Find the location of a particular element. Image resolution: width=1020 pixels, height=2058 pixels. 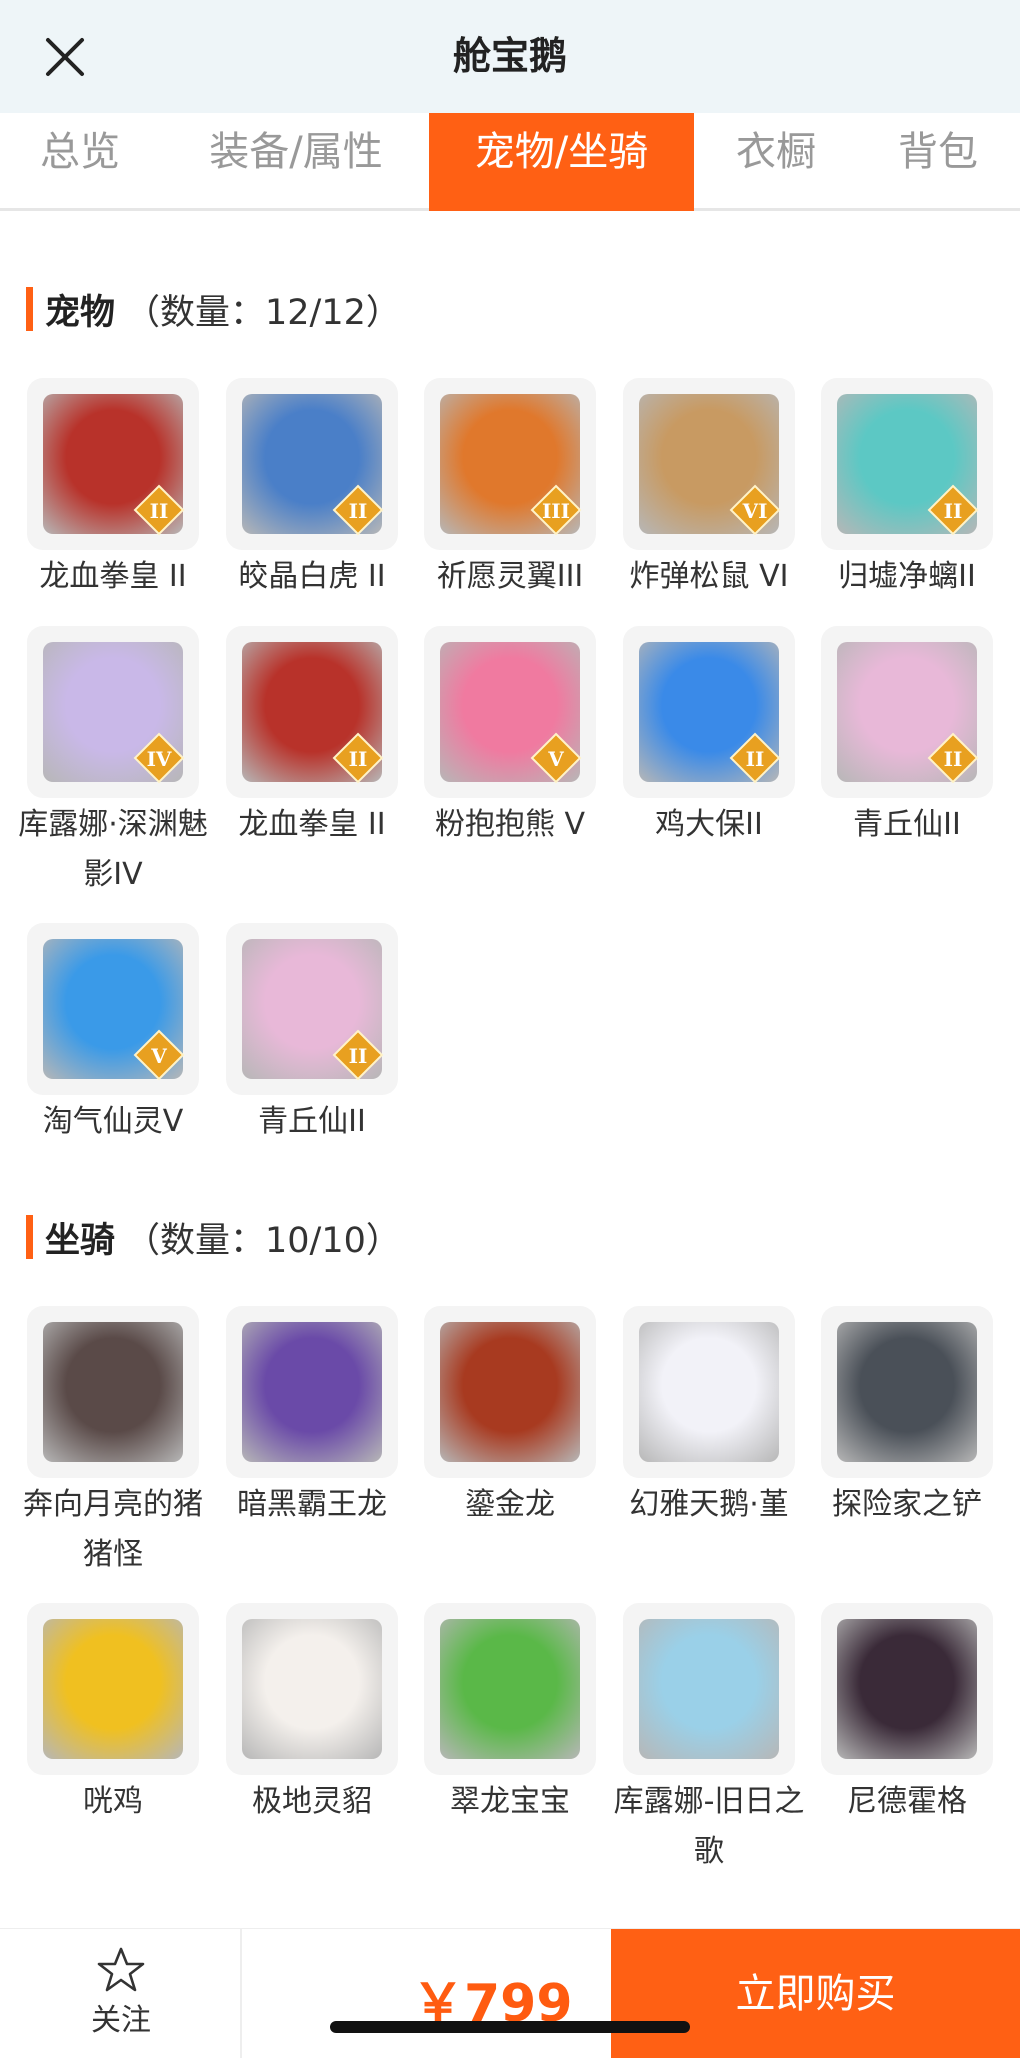

mount-name: 探险家之铲 is located at coordinates (907, 1504).